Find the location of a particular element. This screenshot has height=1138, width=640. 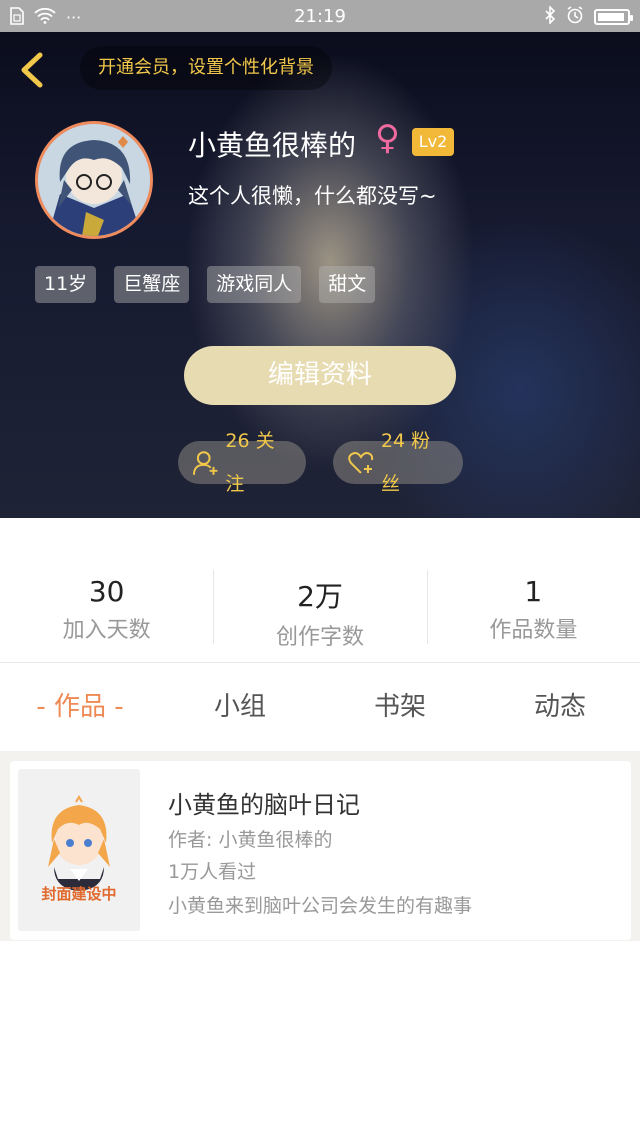

stat-join-days: 30 加入天数 is located at coordinates (106, 590).